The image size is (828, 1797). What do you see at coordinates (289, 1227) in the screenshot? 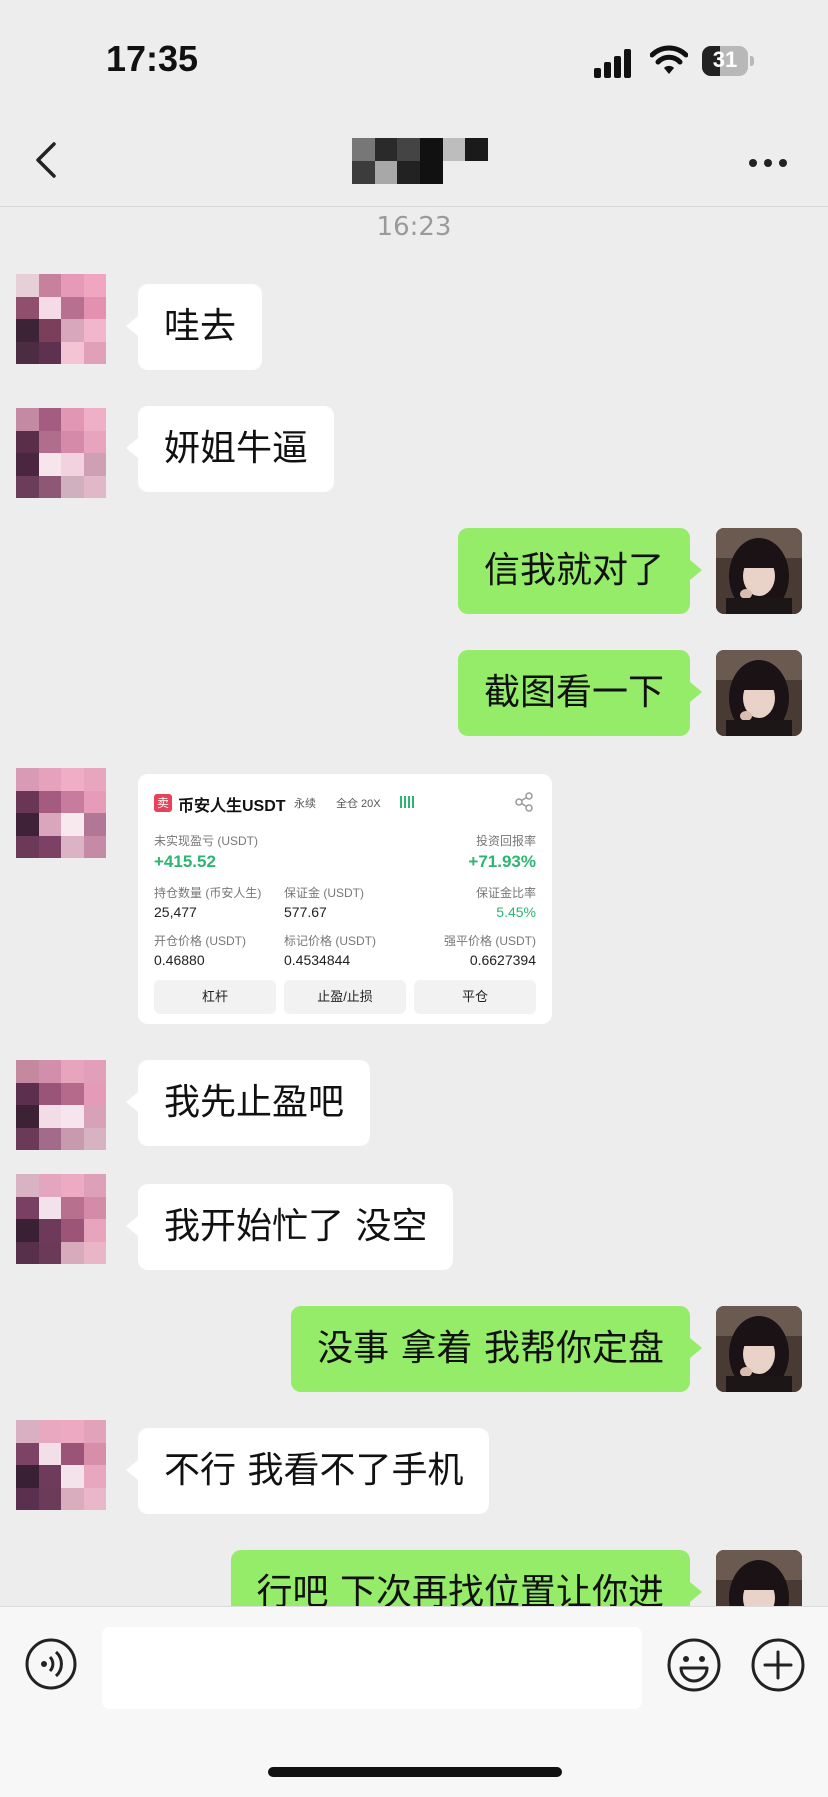
I see `message-bubble: 我开始忙了 没空` at bounding box center [289, 1227].